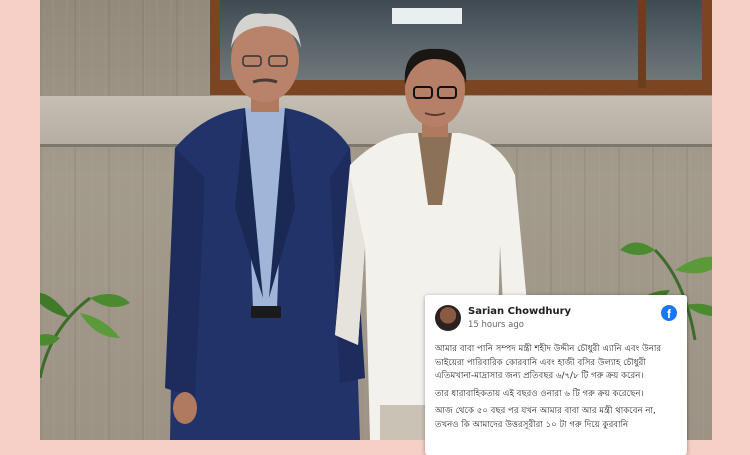 The width and height of the screenshot is (750, 455). What do you see at coordinates (642, 44) in the screenshot?
I see `window-mullion` at bounding box center [642, 44].